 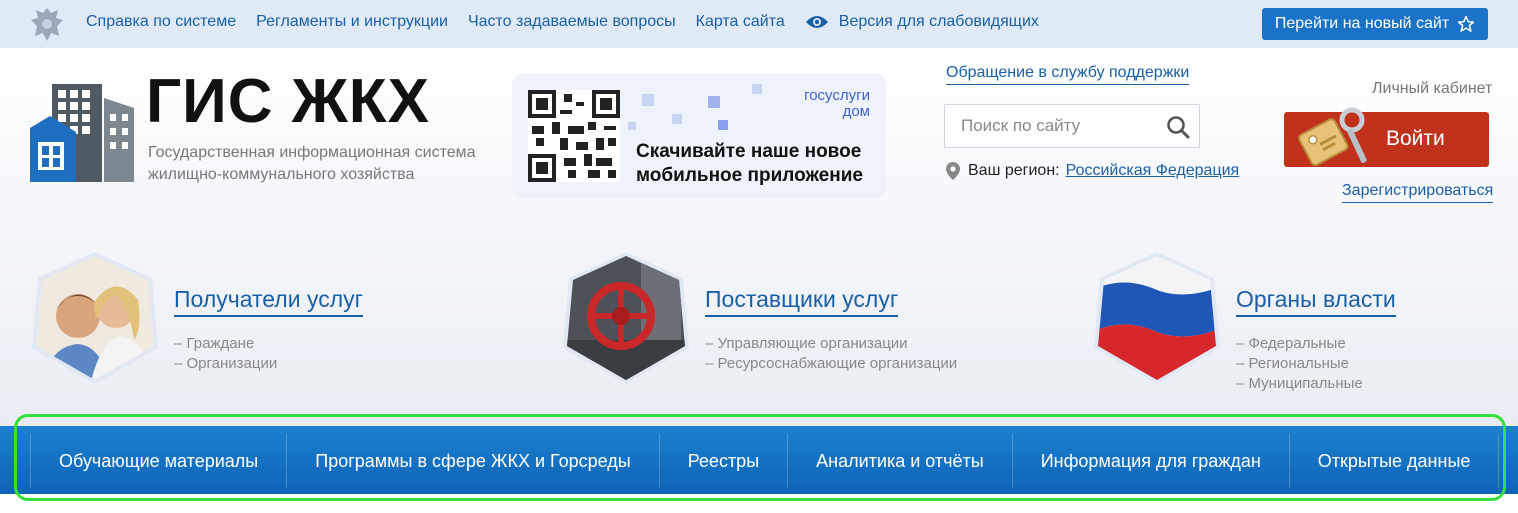 What do you see at coordinates (472, 461) in the screenshot?
I see `nav-programs: Программы в сфере ЖКХ и Горсреды` at bounding box center [472, 461].